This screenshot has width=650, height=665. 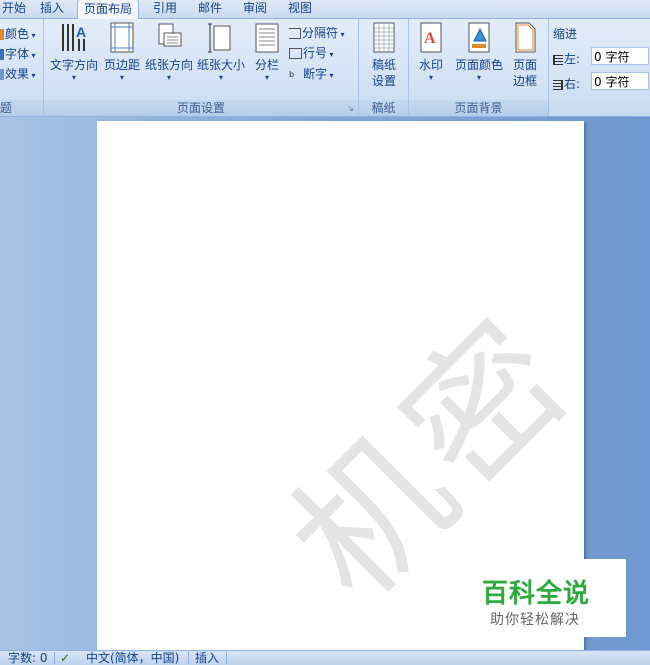 I want to click on line-numbers-label: 行号, so click(x=315, y=53).